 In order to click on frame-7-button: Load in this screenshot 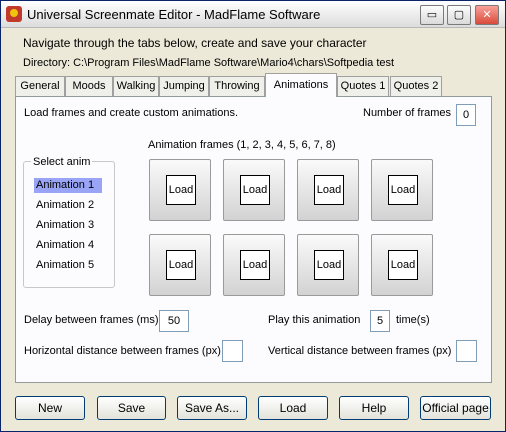, I will do `click(328, 265)`.